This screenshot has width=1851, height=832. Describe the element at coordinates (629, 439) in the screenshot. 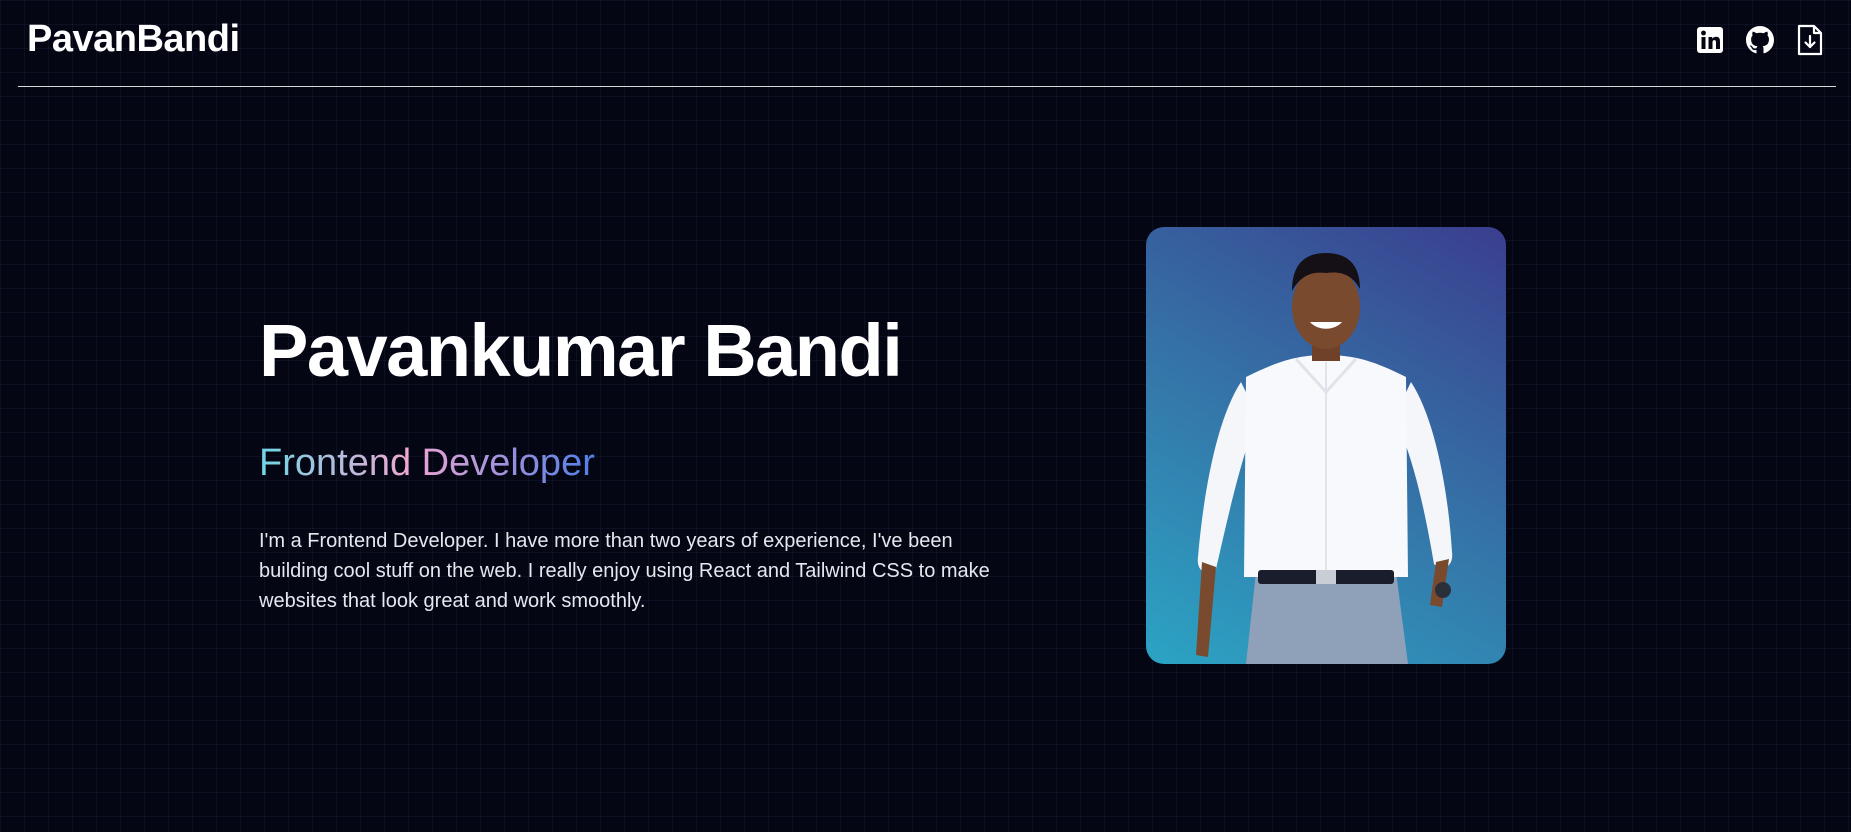

I see `hero-role-wrapper: Frontend Developer` at that location.